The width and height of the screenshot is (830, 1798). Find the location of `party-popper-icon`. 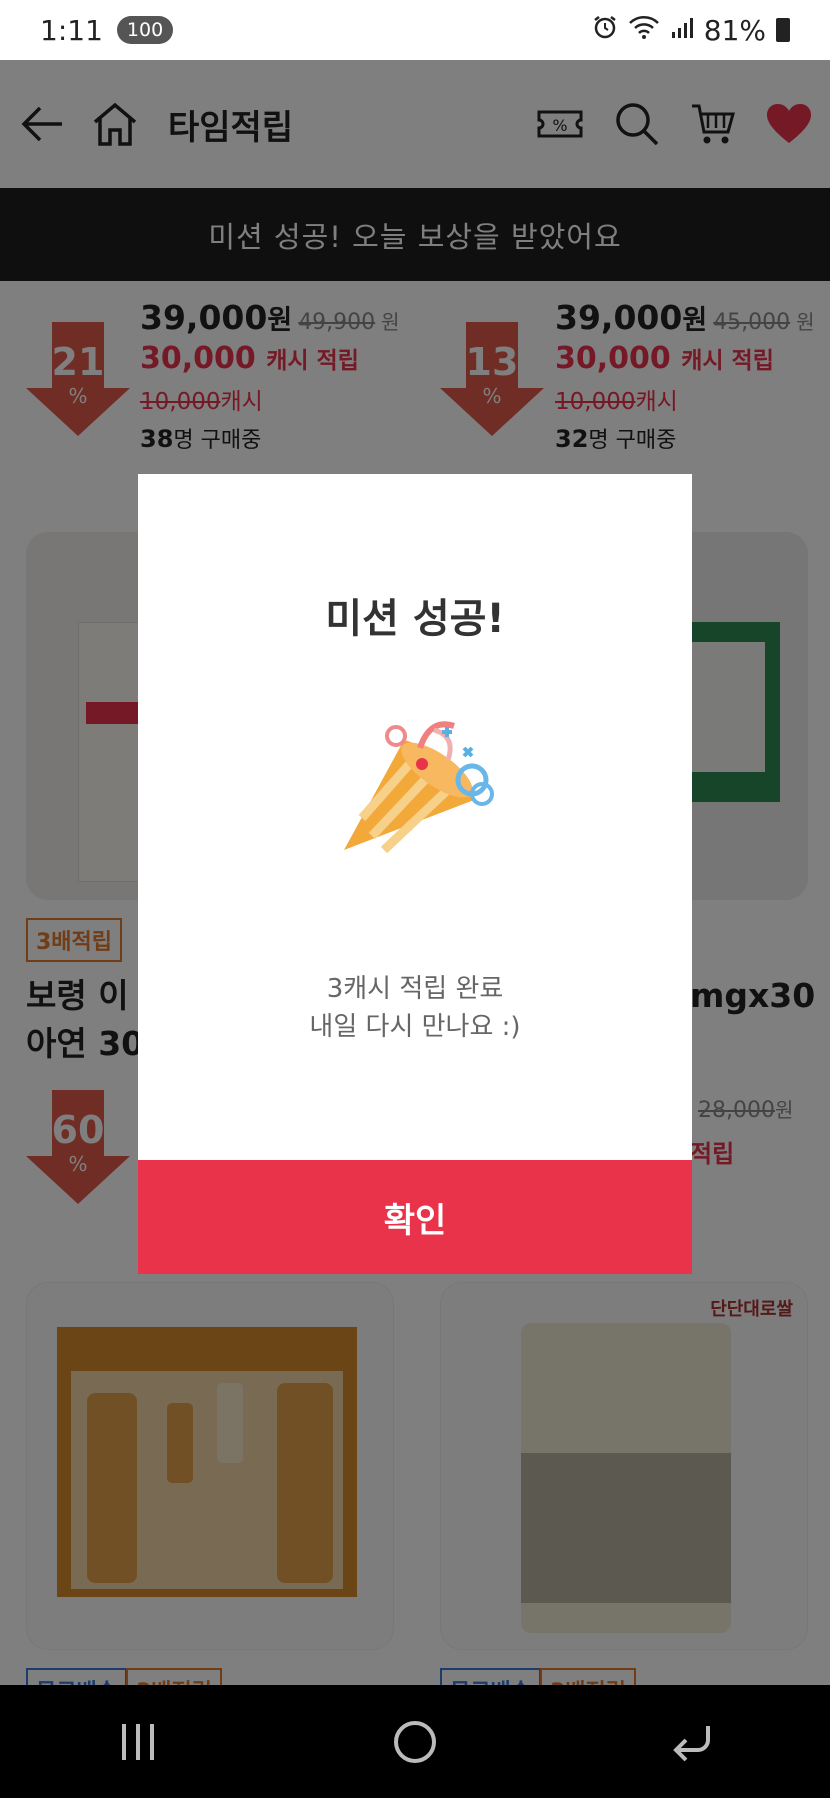

party-popper-icon is located at coordinates (414, 800).